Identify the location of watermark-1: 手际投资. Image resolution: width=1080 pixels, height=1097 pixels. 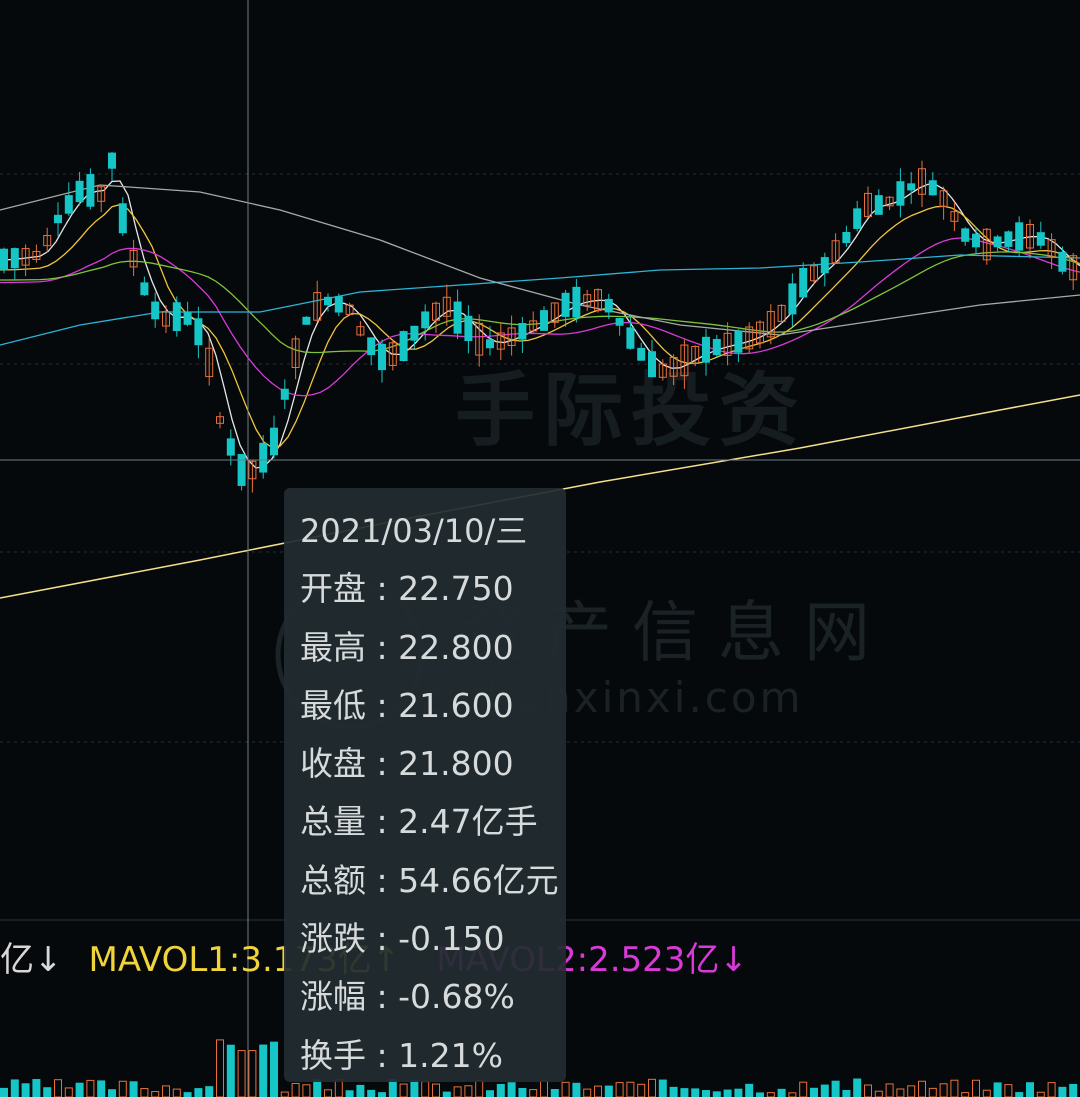
(631, 410).